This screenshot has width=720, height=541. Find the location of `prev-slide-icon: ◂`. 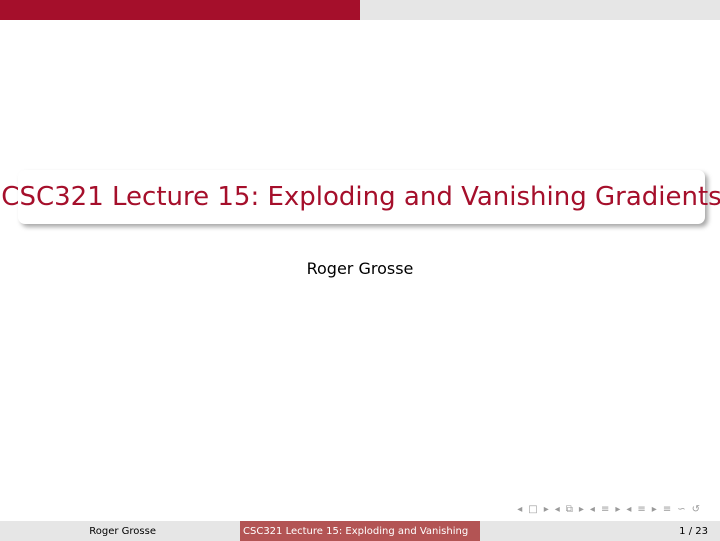

prev-slide-icon: ◂ is located at coordinates (628, 510).